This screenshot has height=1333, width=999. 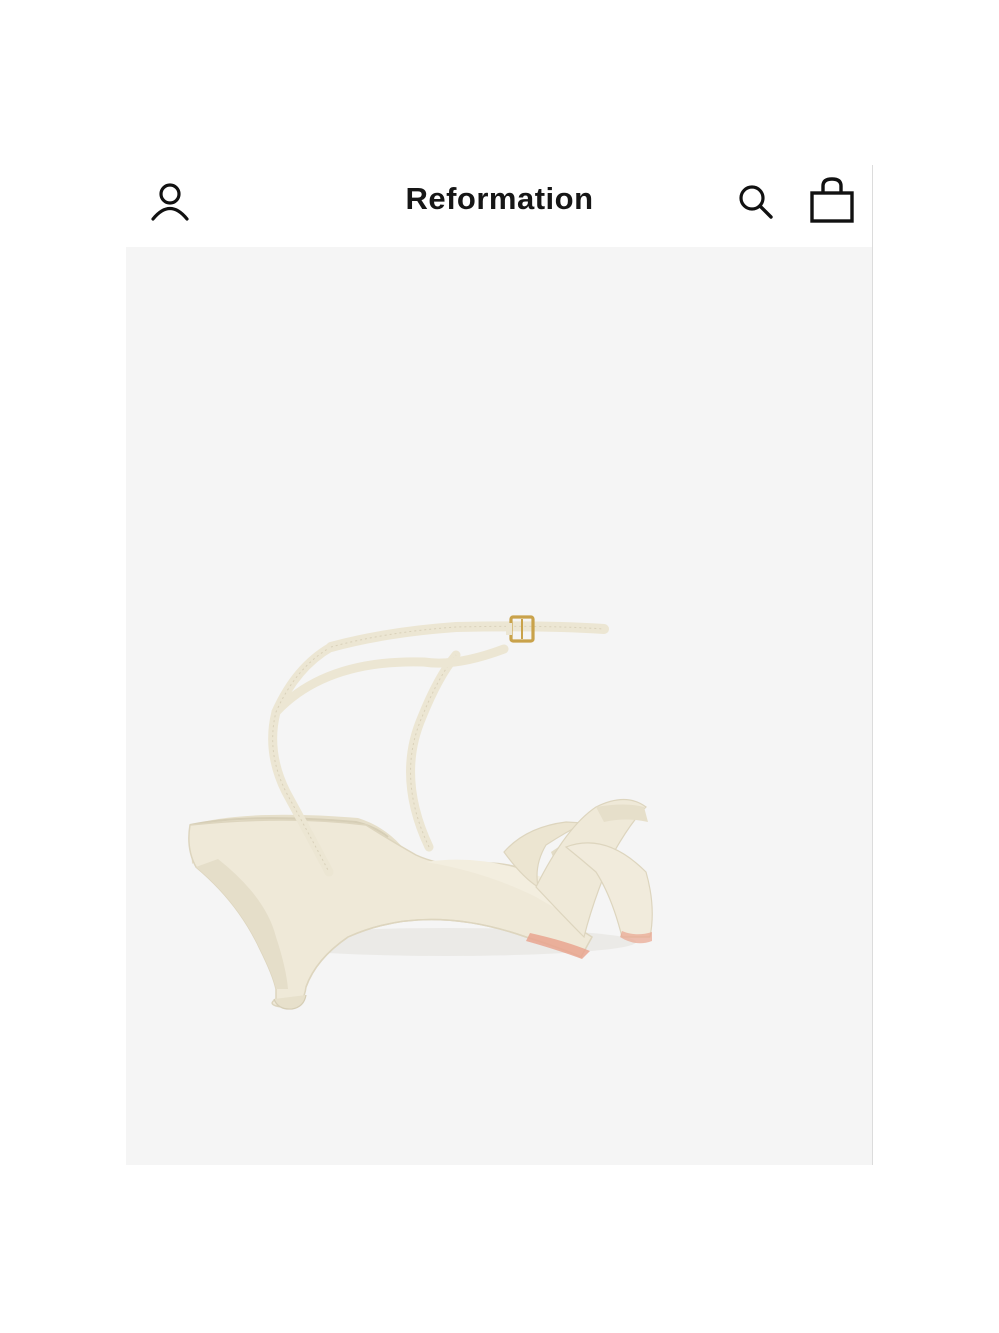 I want to click on search-button, so click(x=756, y=201).